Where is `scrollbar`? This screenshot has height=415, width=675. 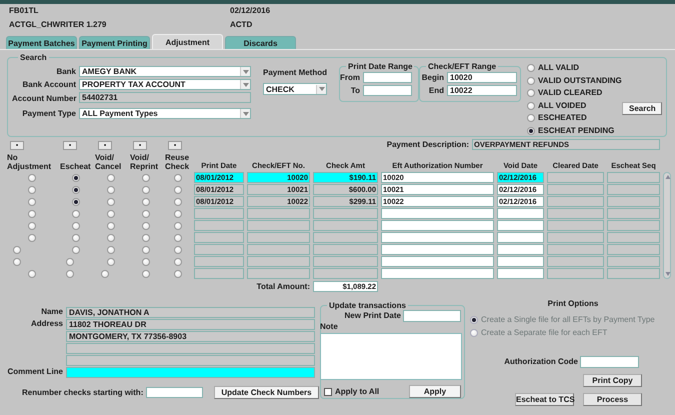 scrollbar is located at coordinates (667, 225).